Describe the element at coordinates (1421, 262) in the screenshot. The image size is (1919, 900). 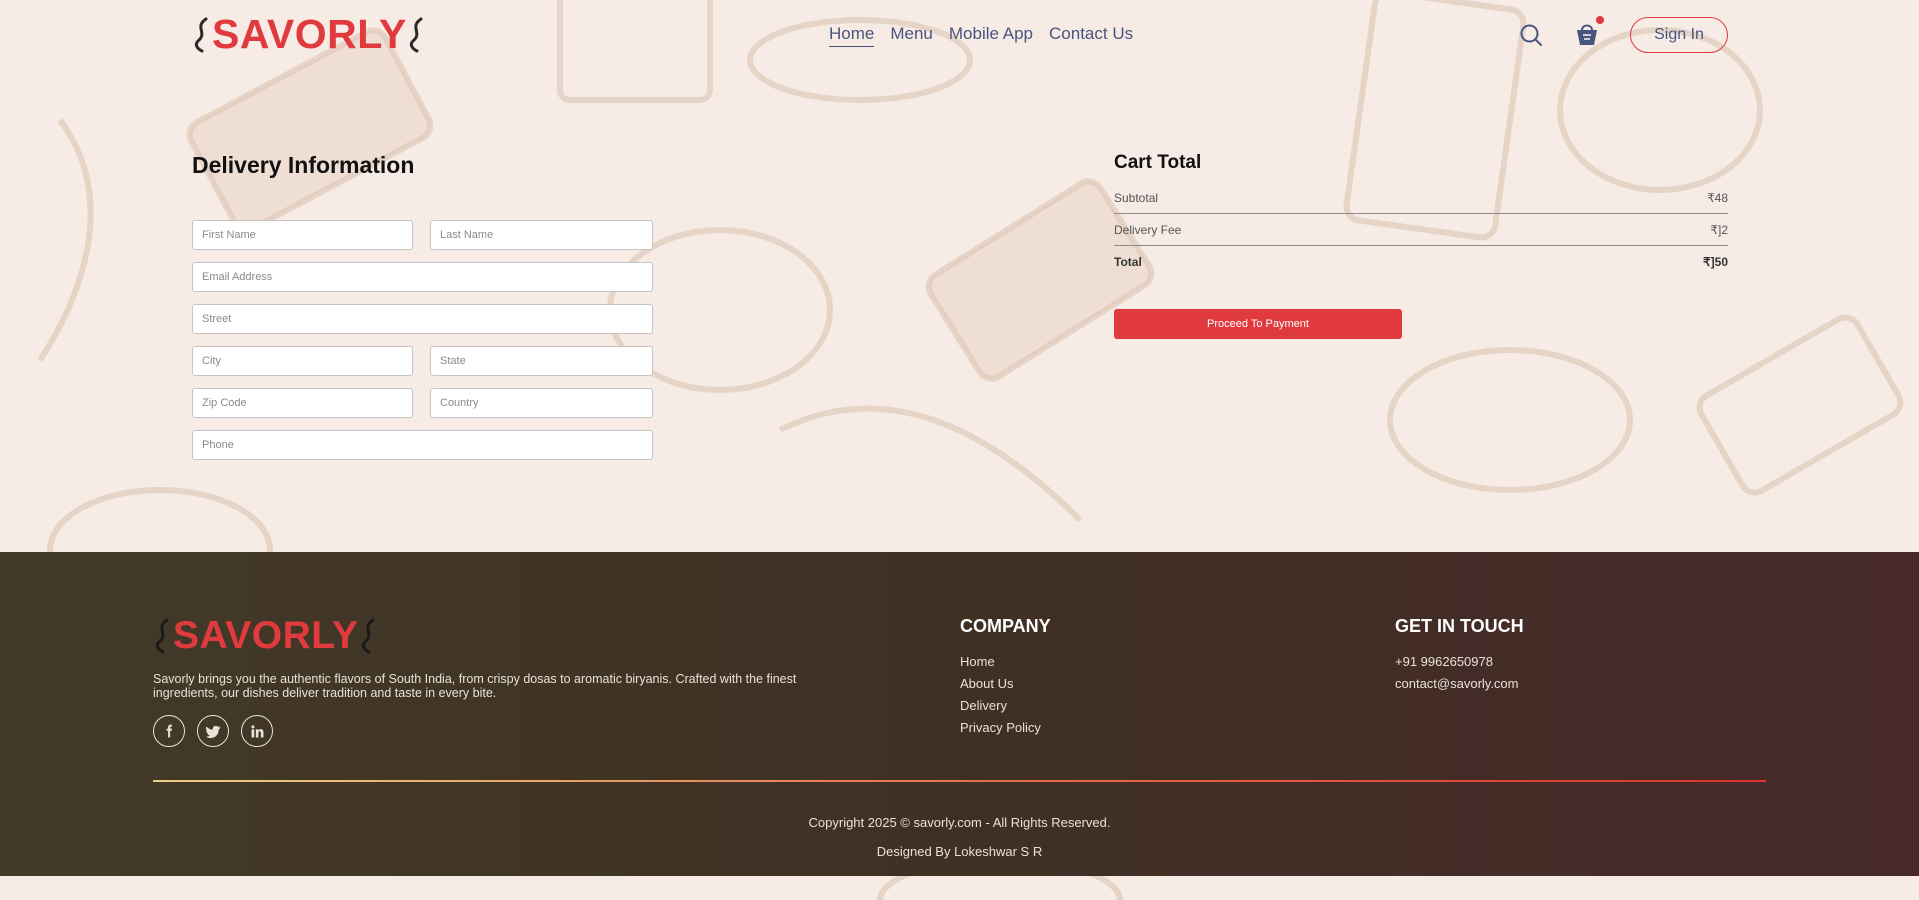
I see `total-row: Total ₹]50` at that location.